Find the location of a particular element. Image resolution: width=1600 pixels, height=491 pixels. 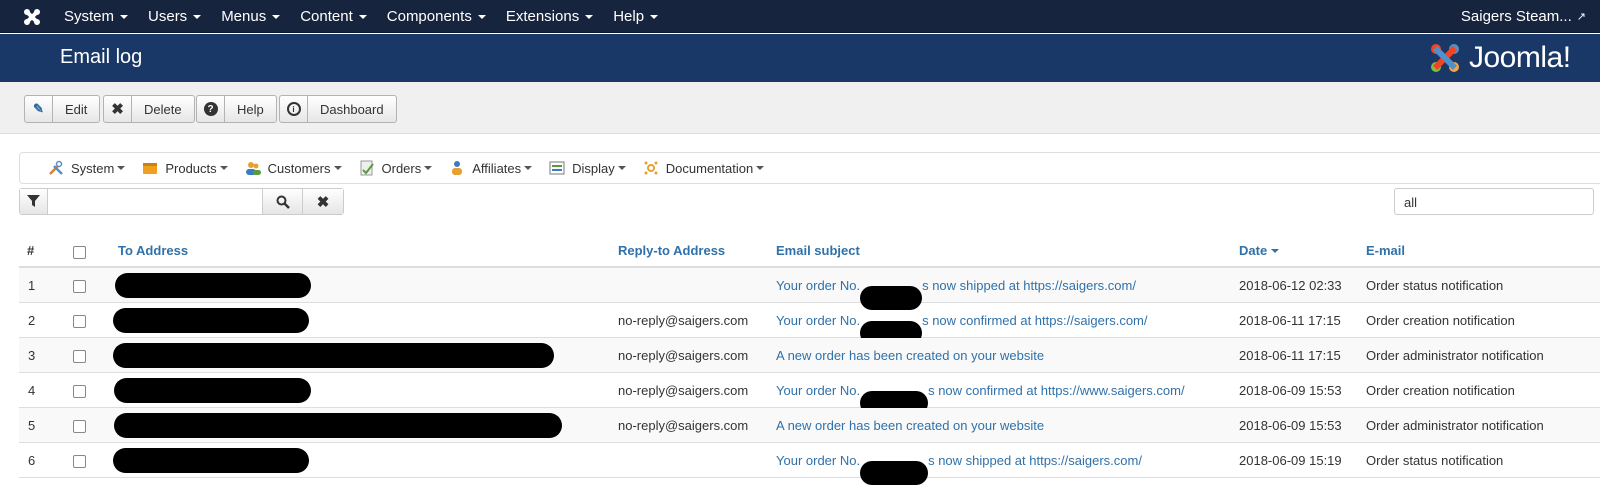

site-link: Saigers Steam... ↗ is located at coordinates (1523, 16).